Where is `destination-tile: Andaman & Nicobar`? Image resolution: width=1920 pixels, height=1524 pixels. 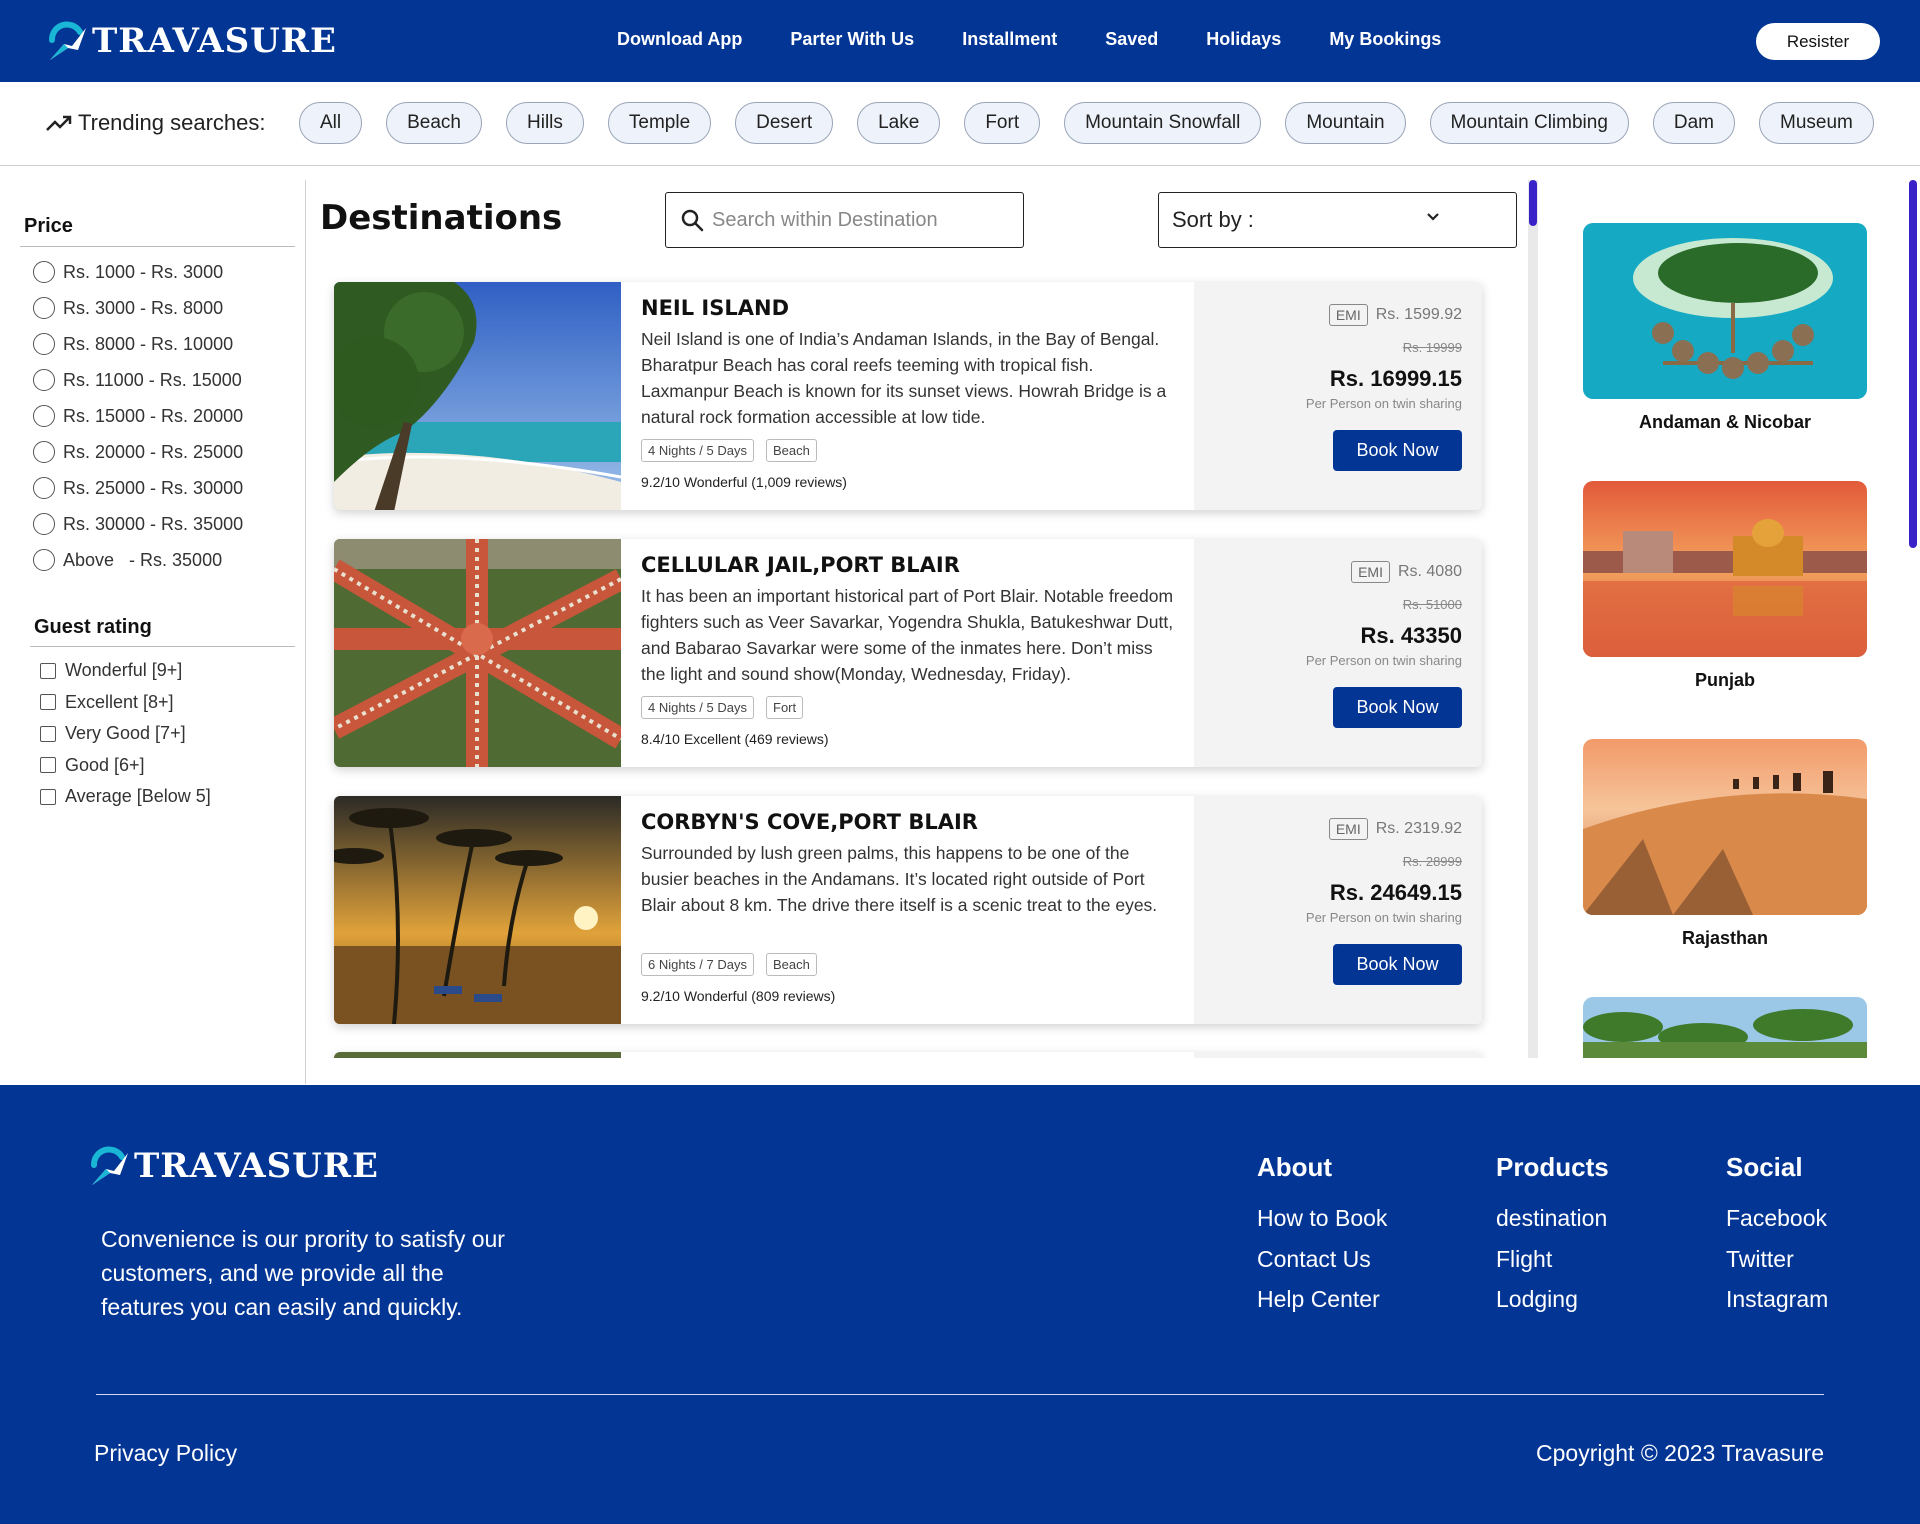 destination-tile: Andaman & Nicobar is located at coordinates (1725, 328).